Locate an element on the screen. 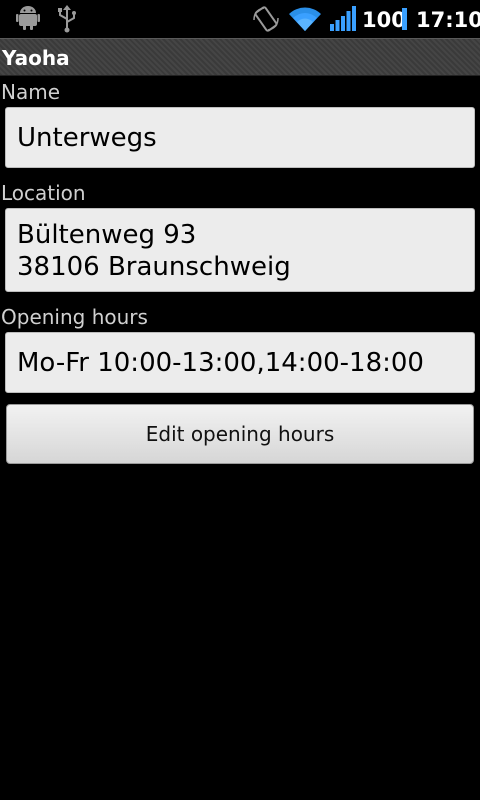 This screenshot has height=800, width=480. location-line-2: 38106 Braunschweig is located at coordinates (154, 267).